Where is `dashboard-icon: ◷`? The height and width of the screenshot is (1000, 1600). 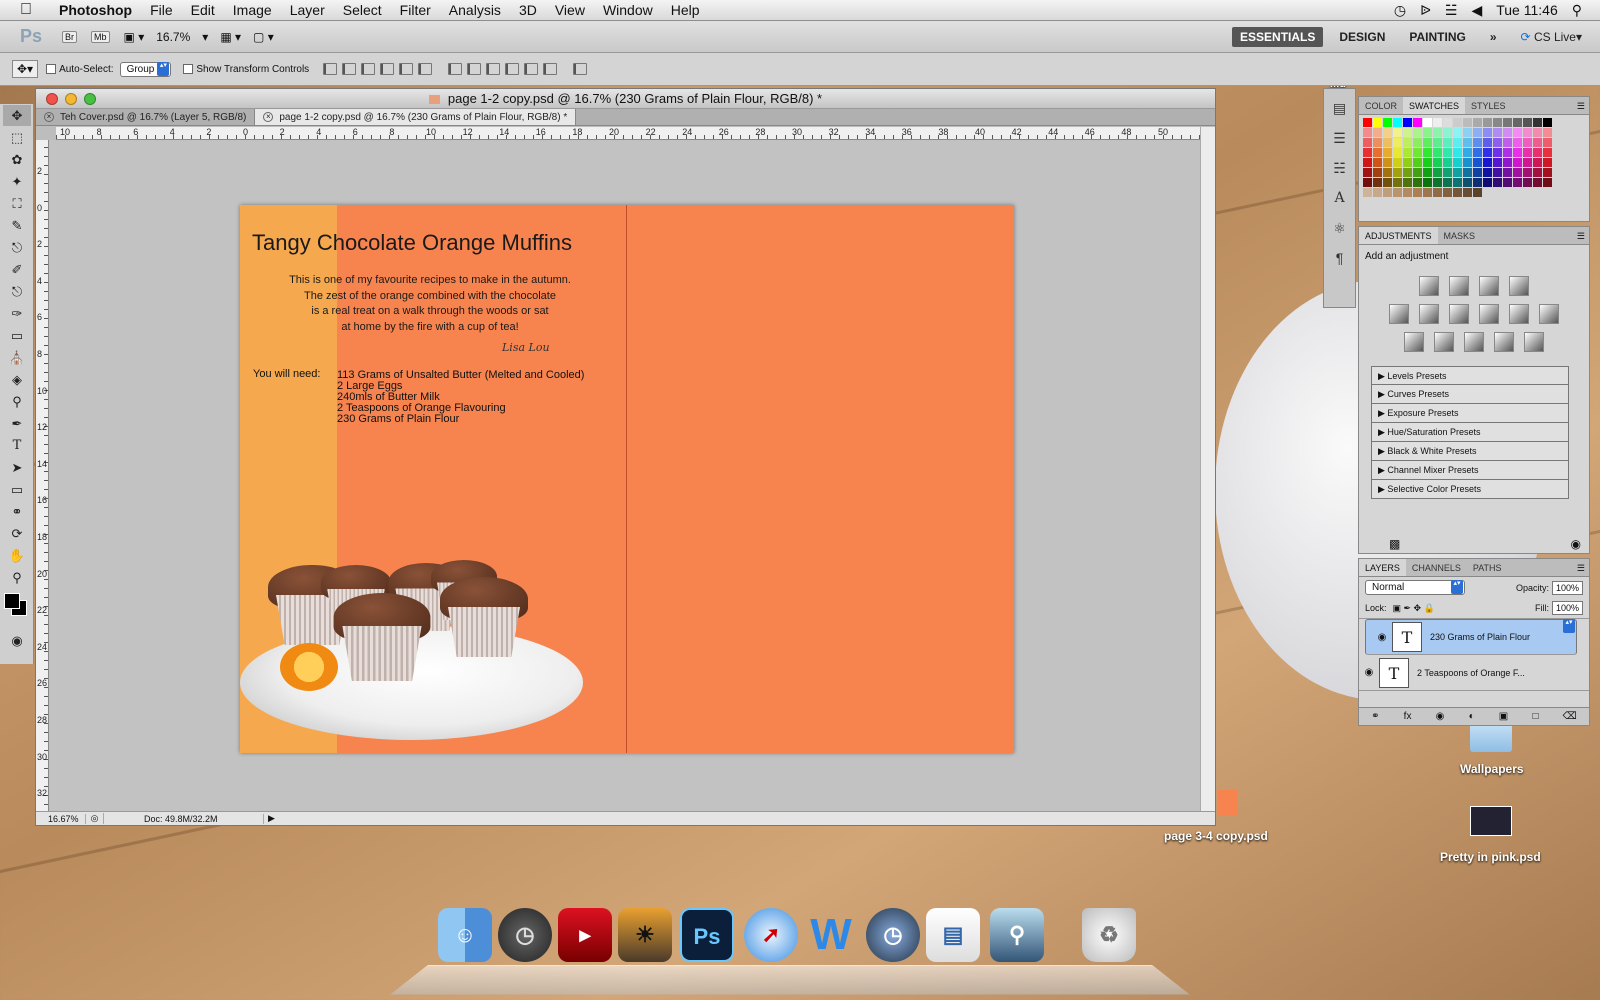 dashboard-icon: ◷ is located at coordinates (525, 935).